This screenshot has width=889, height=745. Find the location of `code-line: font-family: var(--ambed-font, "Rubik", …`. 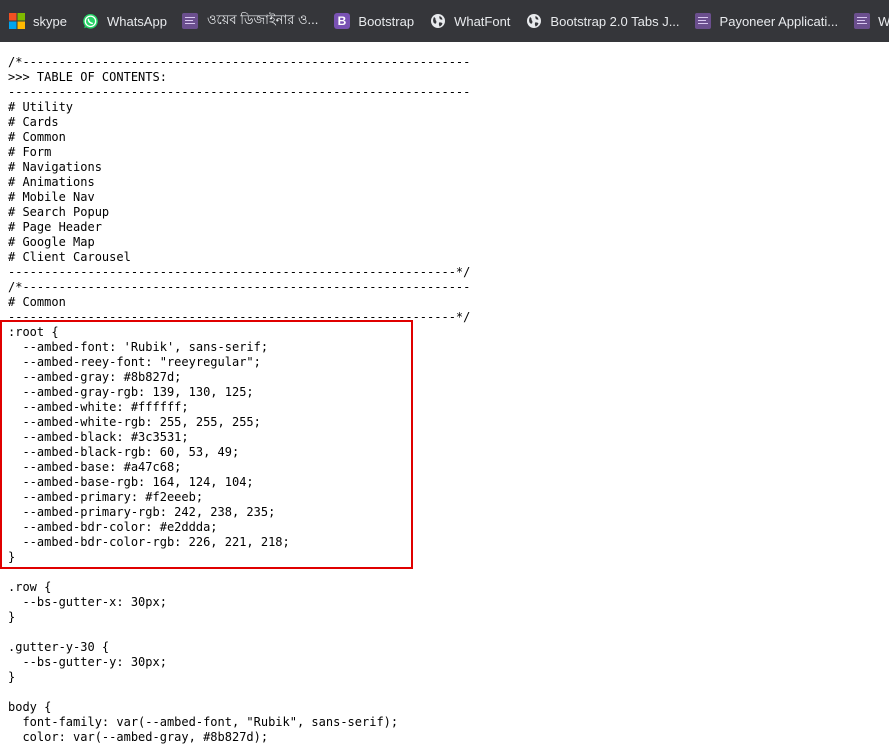

code-line: font-family: var(--ambed-font, "Rubik", … is located at coordinates (203, 722).